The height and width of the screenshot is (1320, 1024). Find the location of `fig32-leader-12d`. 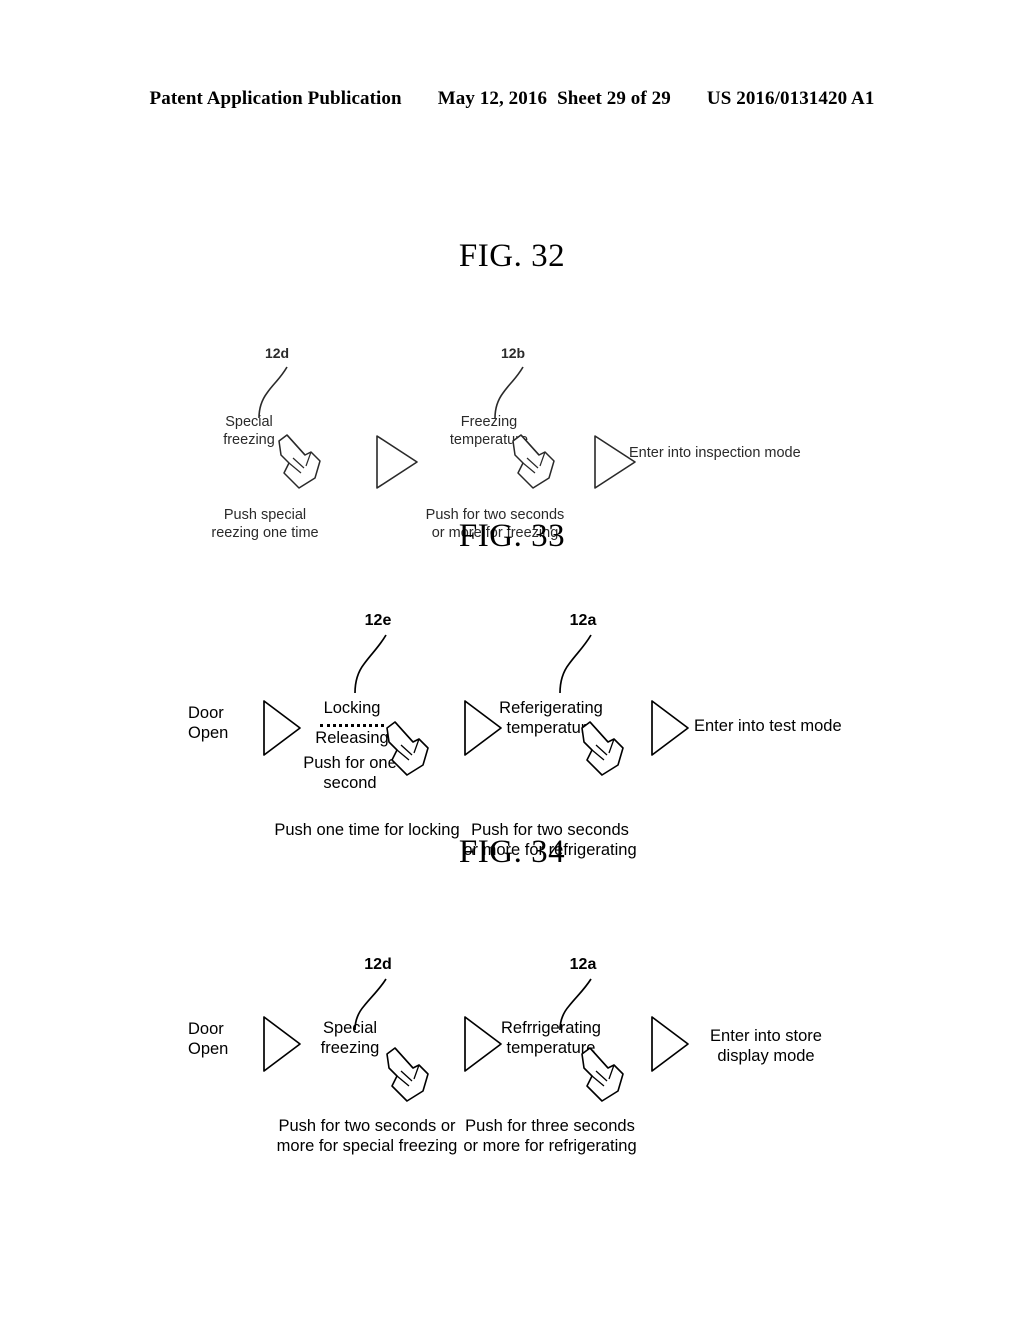

fig32-leader-12d is located at coordinates (274, 392).